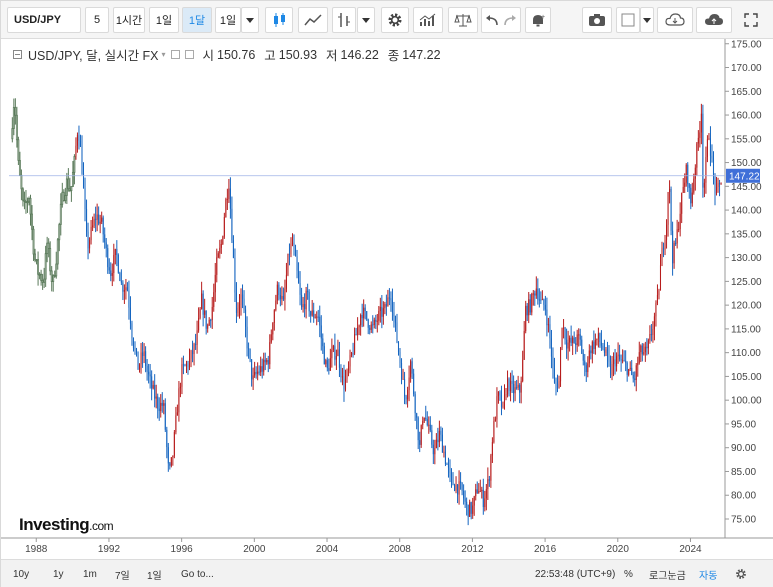 The width and height of the screenshot is (773, 587). What do you see at coordinates (122, 574) in the screenshot?
I see `range-7d: 7일` at bounding box center [122, 574].